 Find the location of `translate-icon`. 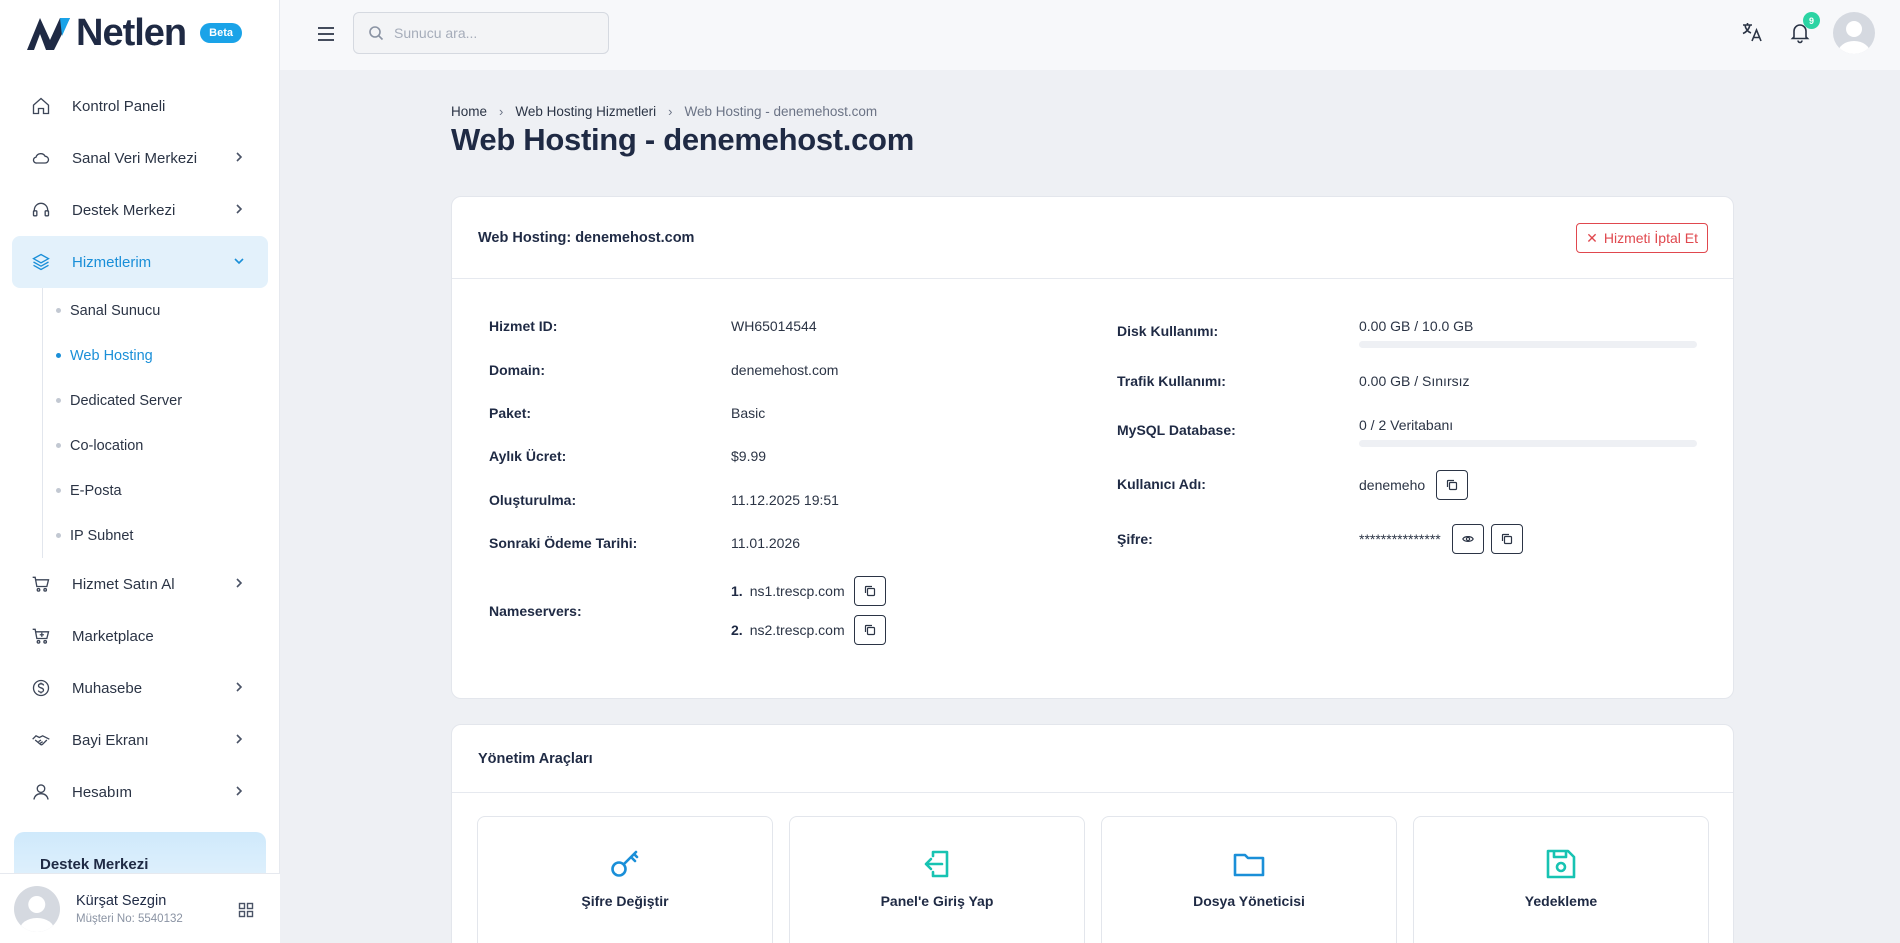

translate-icon is located at coordinates (1752, 32).